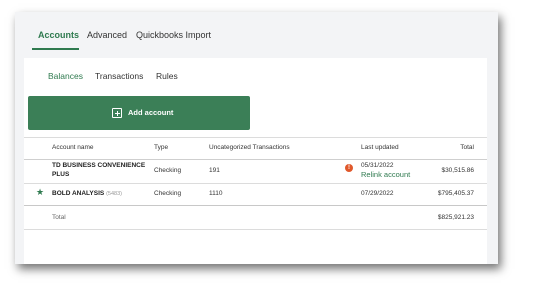  What do you see at coordinates (107, 35) in the screenshot?
I see `tab-advanced: Advanced` at bounding box center [107, 35].